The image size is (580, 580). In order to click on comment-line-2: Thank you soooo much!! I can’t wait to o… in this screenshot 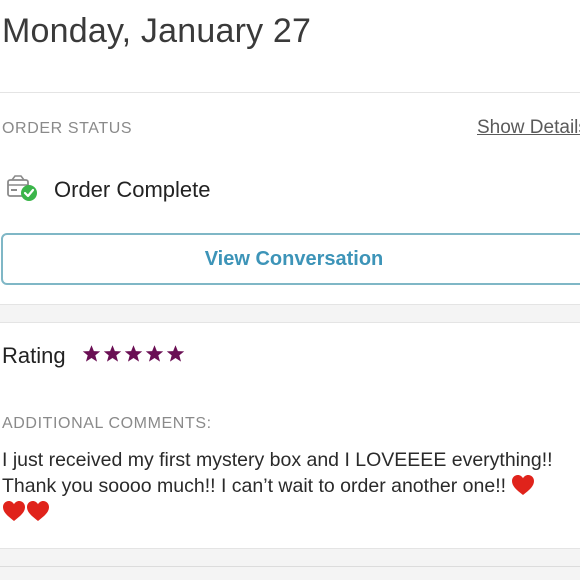, I will do `click(291, 486)`.